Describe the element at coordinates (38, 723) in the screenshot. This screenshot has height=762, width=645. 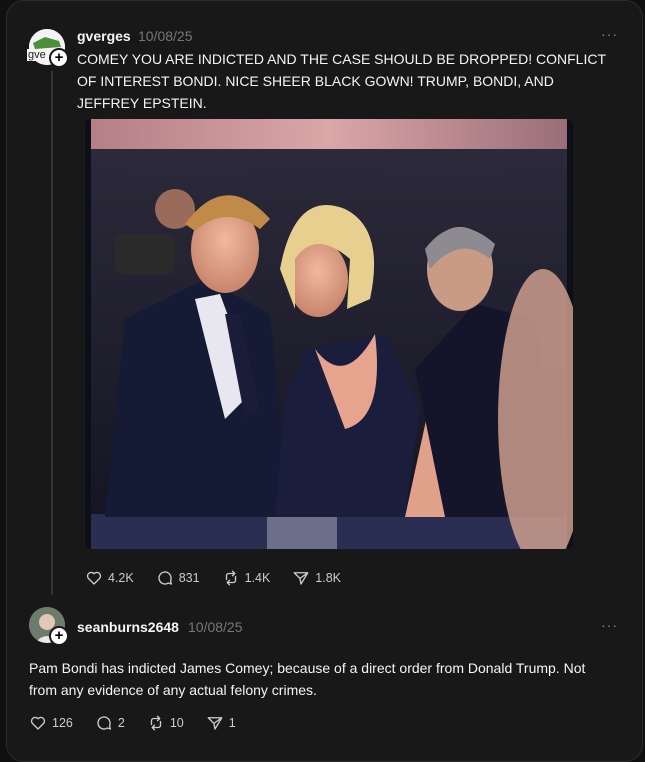
I see `heart-icon` at that location.